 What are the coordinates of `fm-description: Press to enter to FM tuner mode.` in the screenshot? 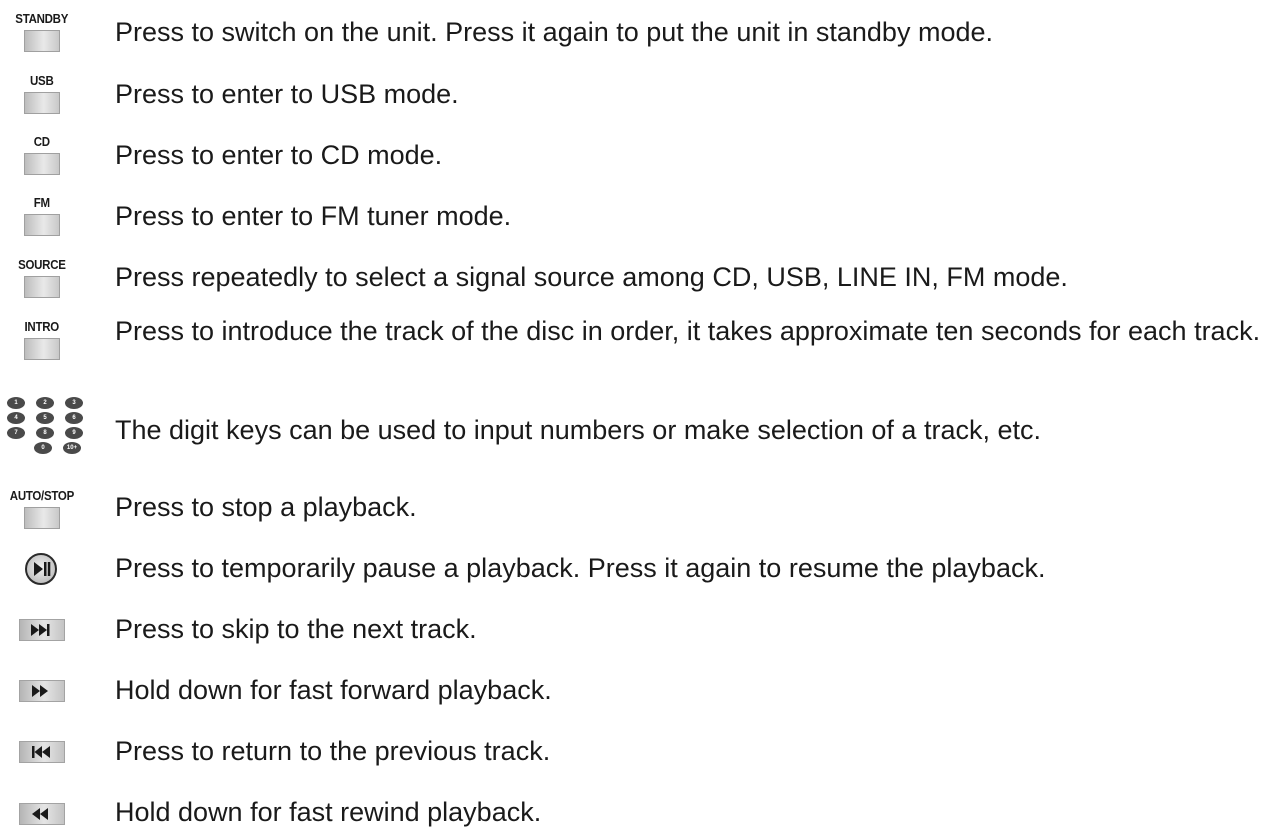 It's located at (313, 216).